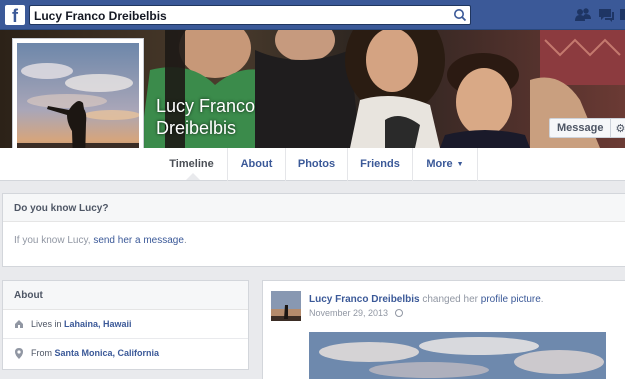 The width and height of the screenshot is (625, 379). I want to click on tab-label: Friends, so click(380, 164).